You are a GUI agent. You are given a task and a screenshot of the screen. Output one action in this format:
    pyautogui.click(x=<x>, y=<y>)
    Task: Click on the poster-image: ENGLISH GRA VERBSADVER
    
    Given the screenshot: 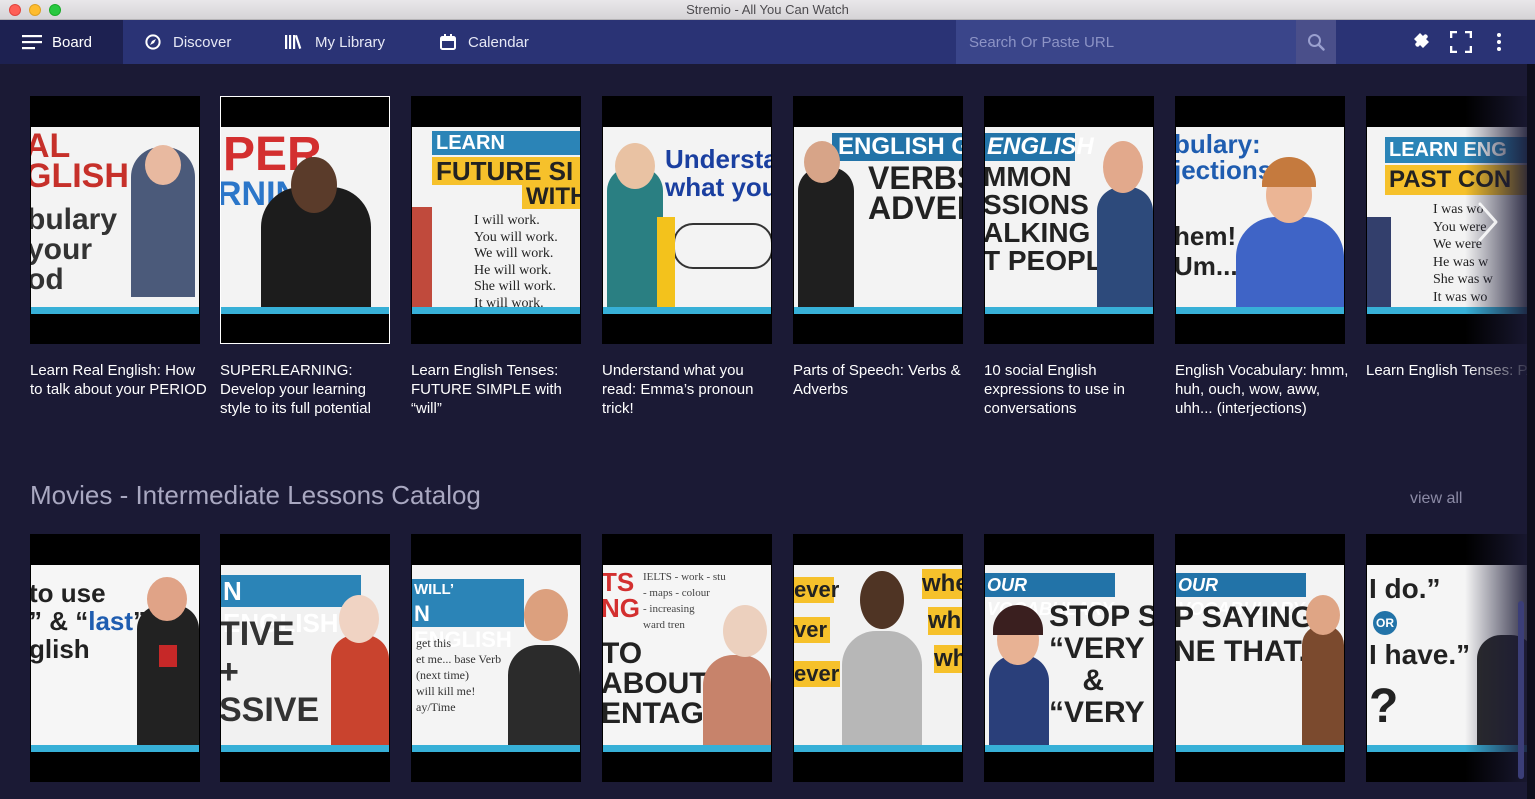 What is the action you would take?
    pyautogui.click(x=878, y=220)
    